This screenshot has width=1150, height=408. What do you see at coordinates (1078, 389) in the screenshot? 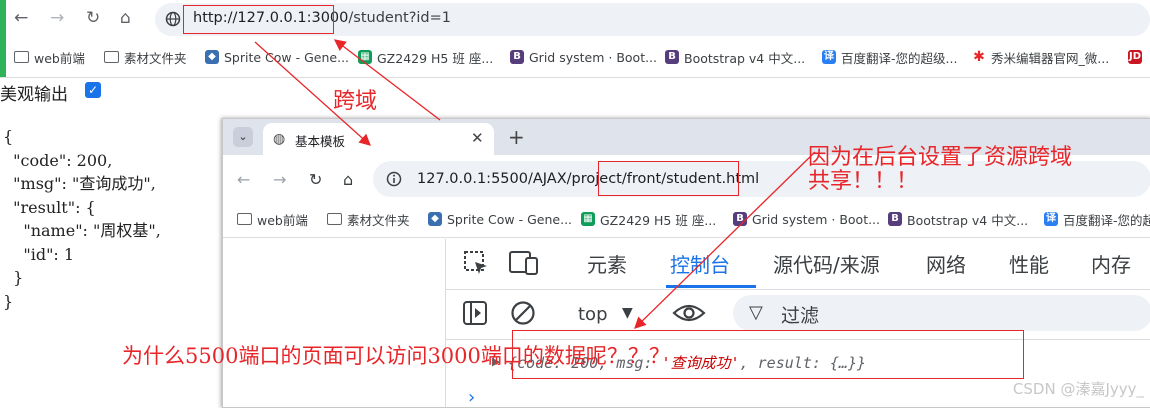
I see `watermark: CSDN @溱嘉Jyyy_` at bounding box center [1078, 389].